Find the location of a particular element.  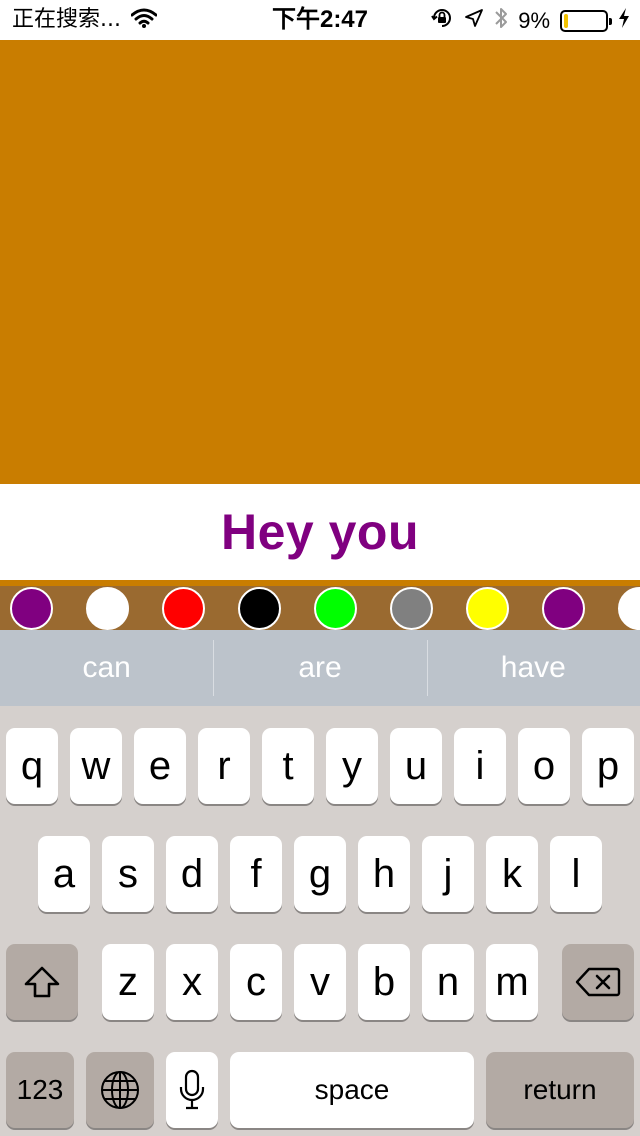

microphone-key is located at coordinates (192, 1090).